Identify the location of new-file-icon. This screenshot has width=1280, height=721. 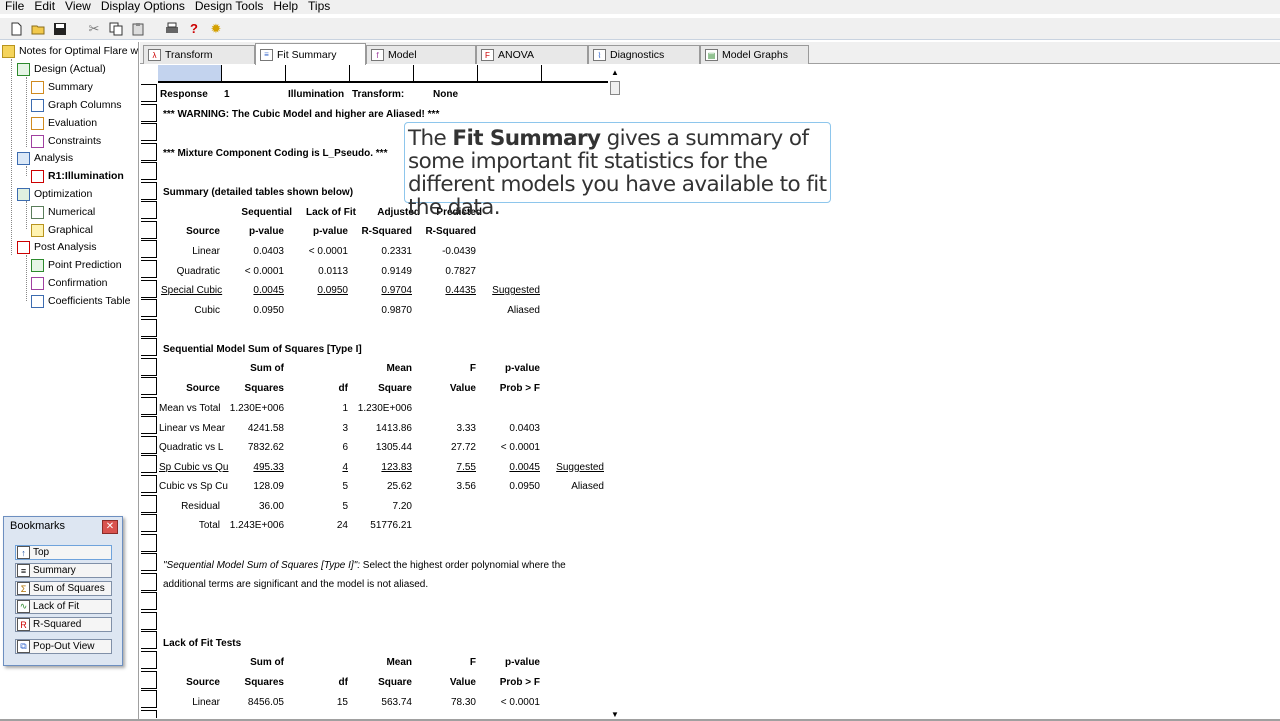
(16, 29).